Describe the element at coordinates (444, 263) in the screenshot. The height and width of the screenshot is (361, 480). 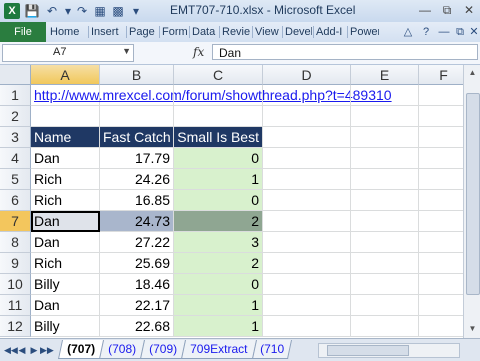
I see `cell-f9` at that location.